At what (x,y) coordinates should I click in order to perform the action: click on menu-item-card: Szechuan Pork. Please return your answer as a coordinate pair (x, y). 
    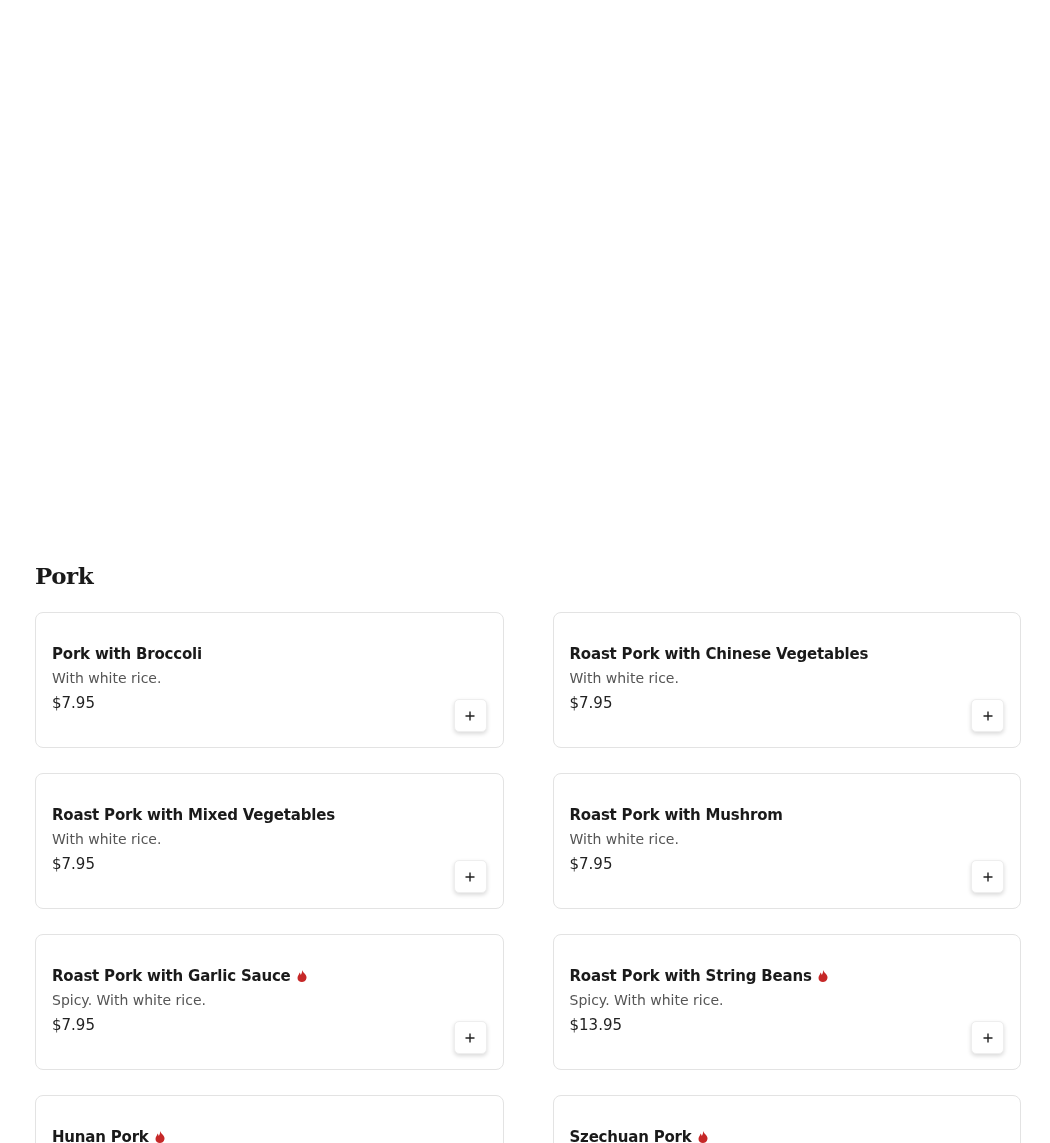
    Looking at the image, I should click on (786, 1119).